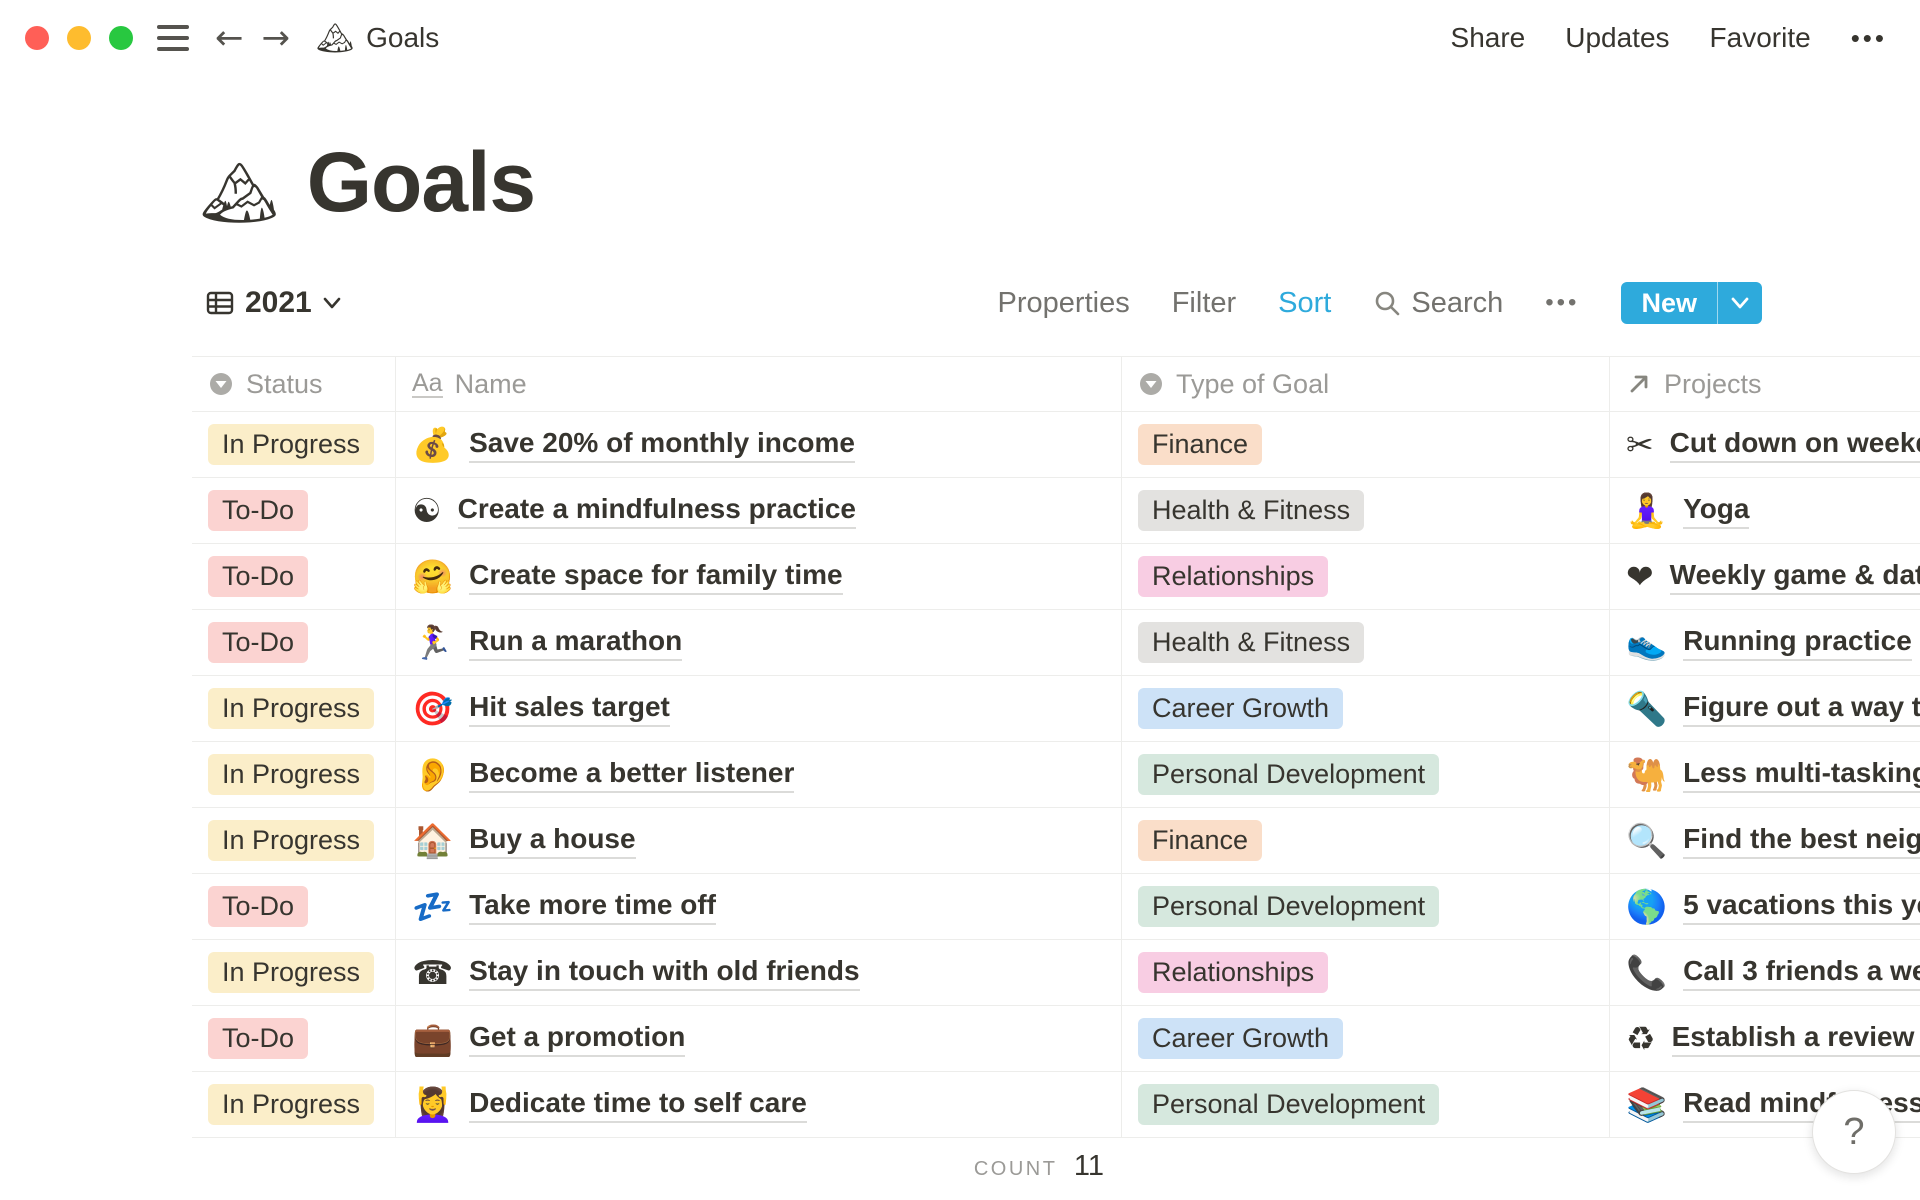  Describe the element at coordinates (1304, 303) in the screenshot. I see `sort-button: Sort` at that location.